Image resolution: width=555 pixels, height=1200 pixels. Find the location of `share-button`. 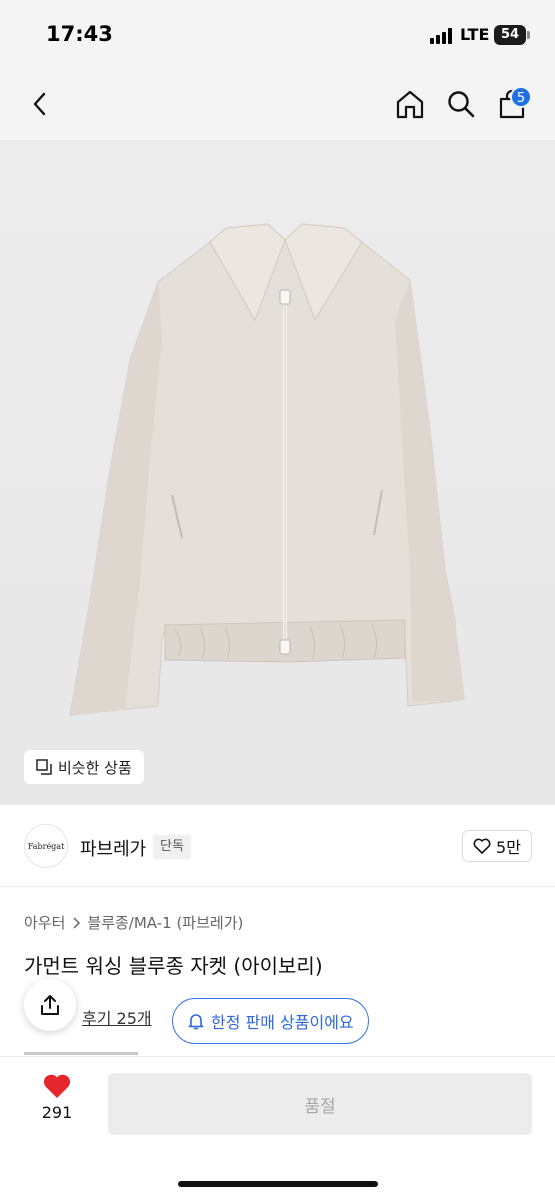

share-button is located at coordinates (50, 1005).